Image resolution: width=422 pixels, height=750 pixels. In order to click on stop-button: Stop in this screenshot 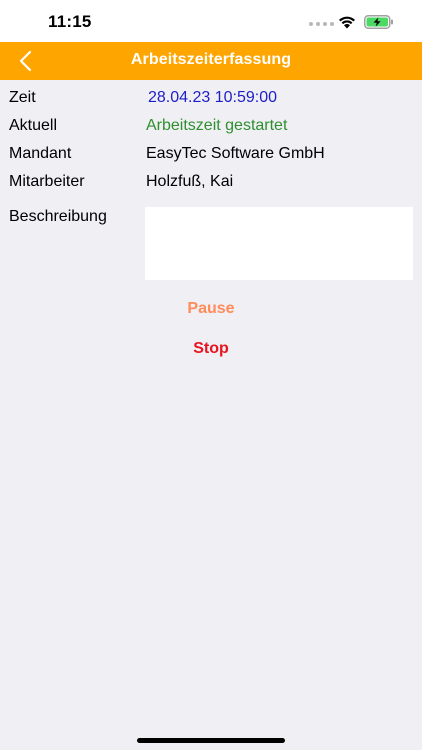, I will do `click(211, 349)`.